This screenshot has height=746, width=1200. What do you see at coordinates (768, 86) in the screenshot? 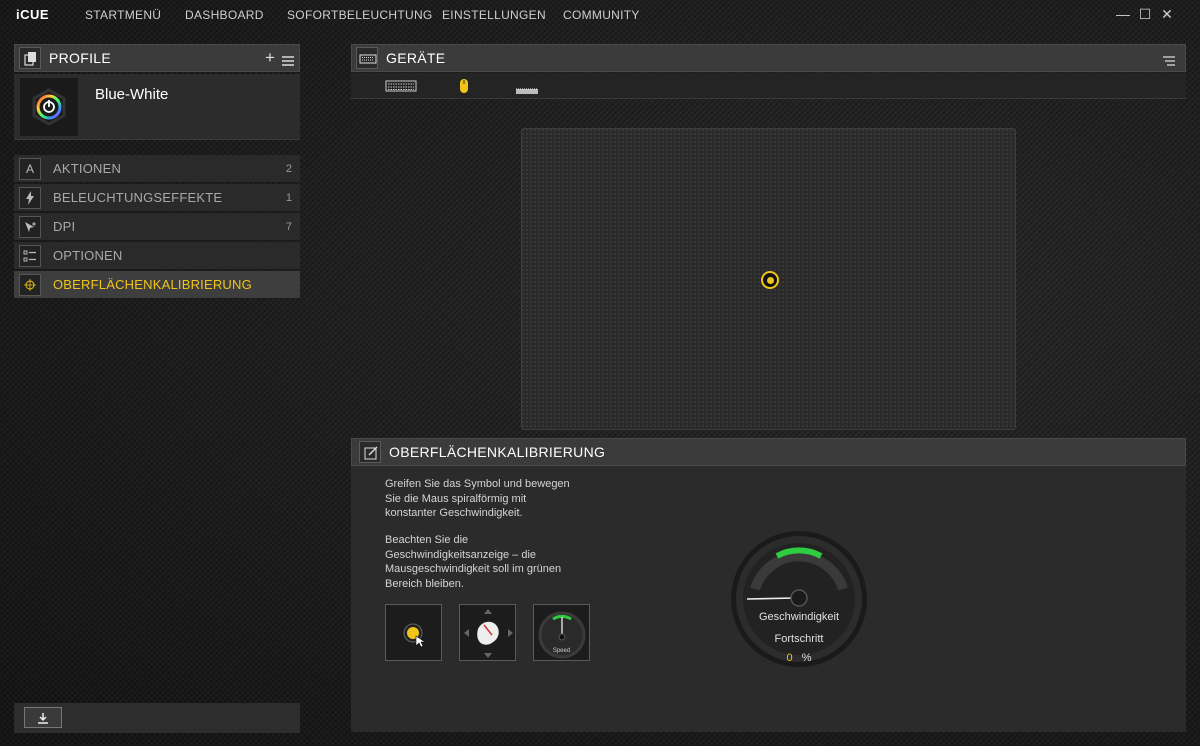
I see `devices-strip` at bounding box center [768, 86].